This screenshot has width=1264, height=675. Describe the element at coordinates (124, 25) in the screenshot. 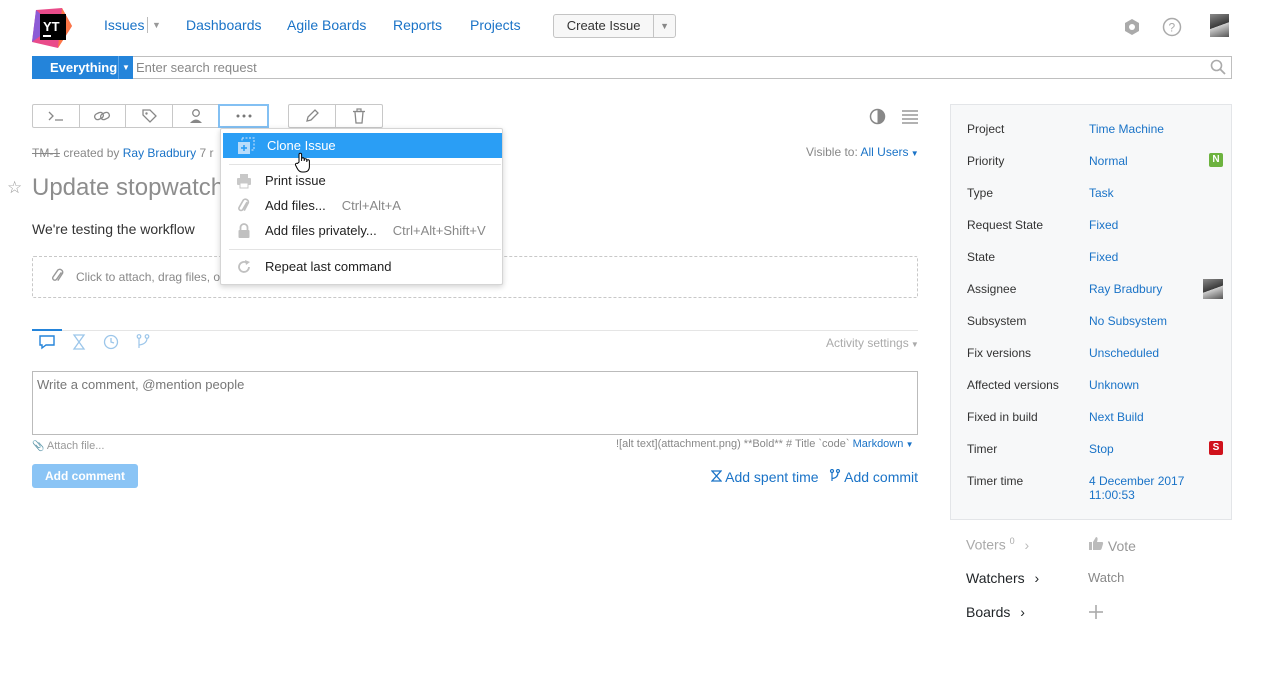

I see `nav-issues: Issues` at that location.